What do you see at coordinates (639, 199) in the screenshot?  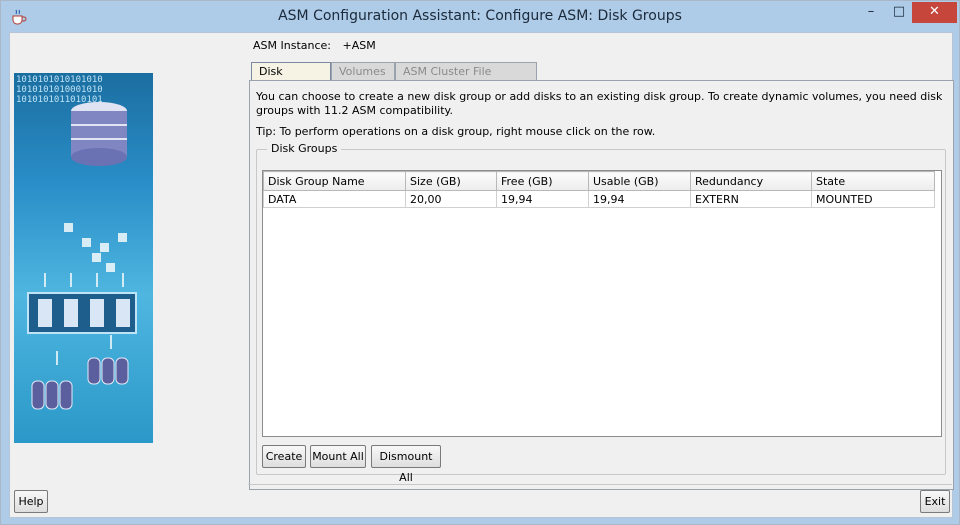 I see `cell-usable: 19,94` at bounding box center [639, 199].